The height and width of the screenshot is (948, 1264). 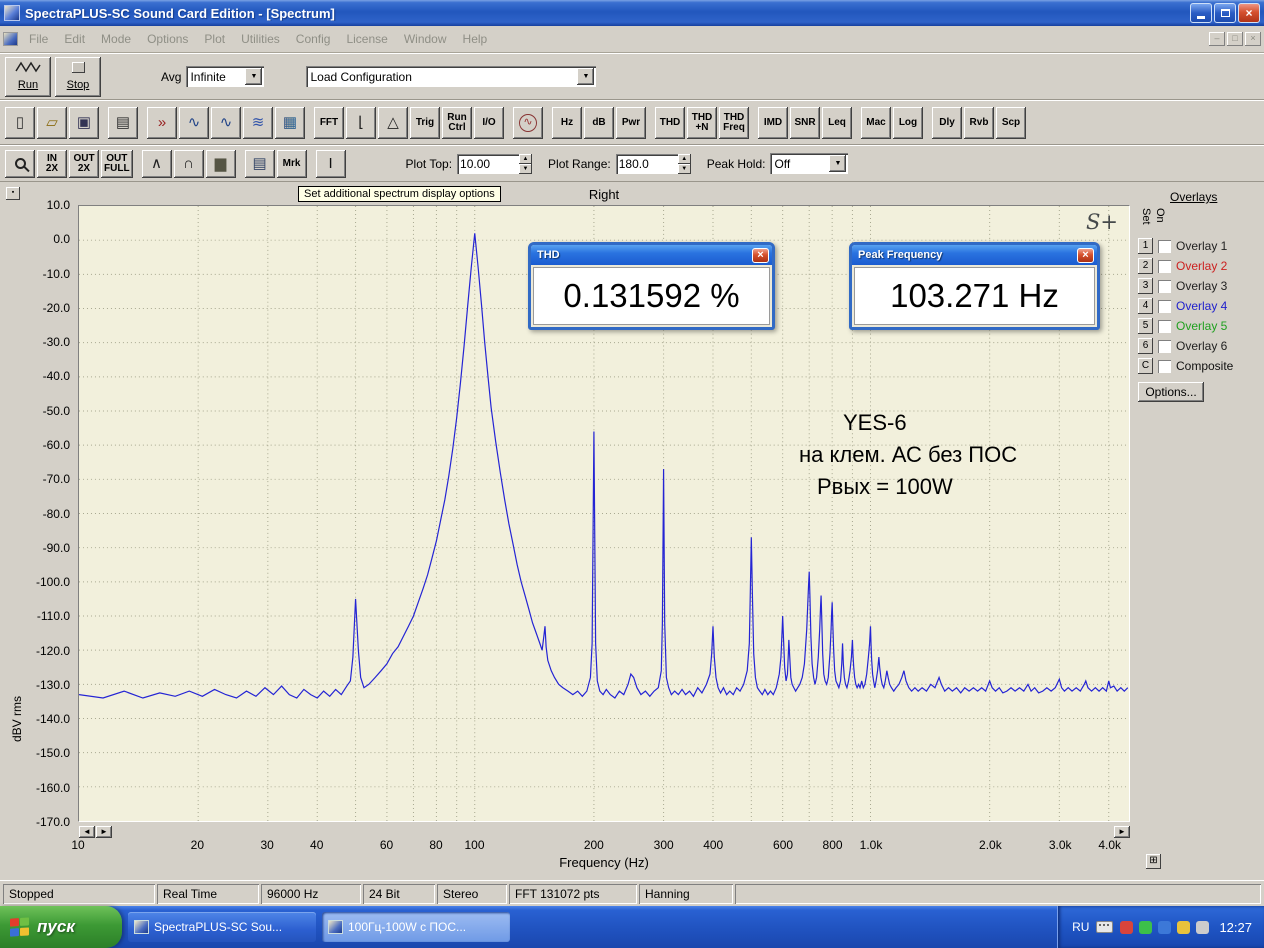 I want to click on peak-frequency-window-titlebar: Peak Frequency ×, so click(x=974, y=255).